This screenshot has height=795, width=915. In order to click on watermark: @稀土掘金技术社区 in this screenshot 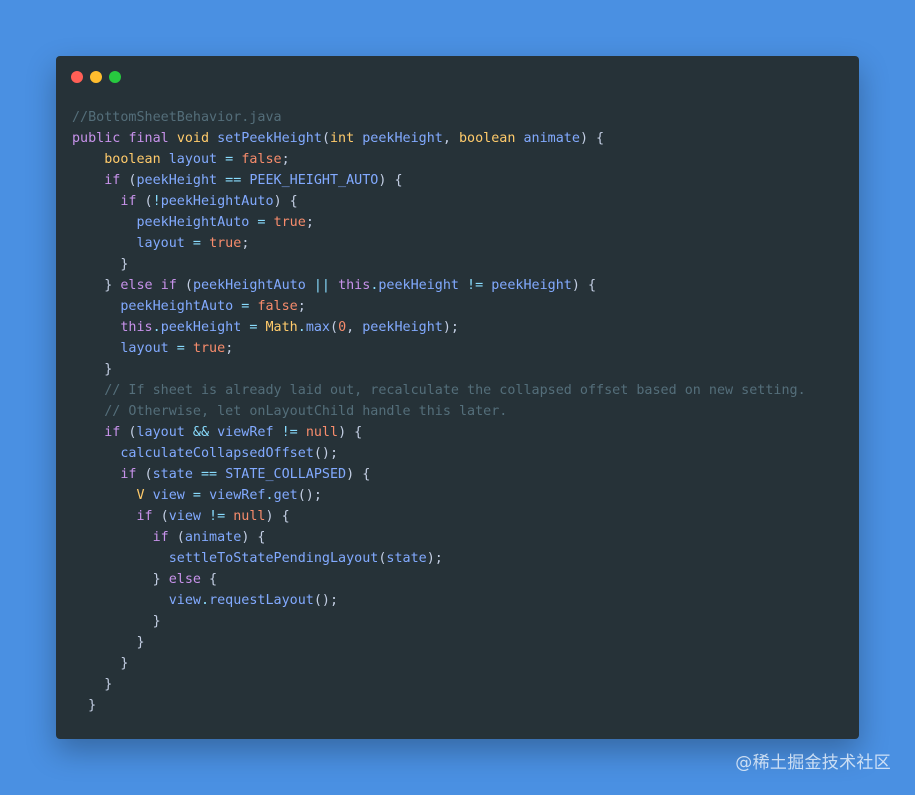, I will do `click(813, 763)`.